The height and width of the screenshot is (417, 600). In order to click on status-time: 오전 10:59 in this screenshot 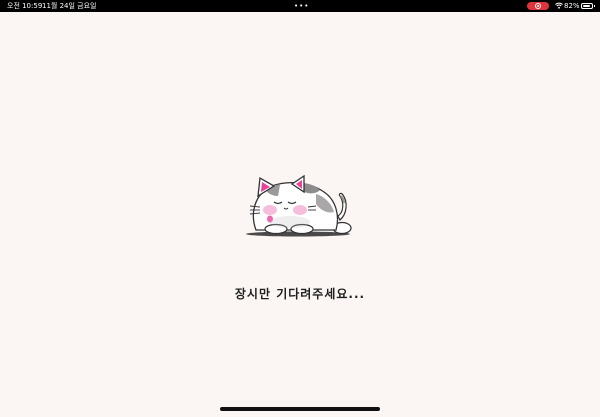, I will do `click(25, 6)`.